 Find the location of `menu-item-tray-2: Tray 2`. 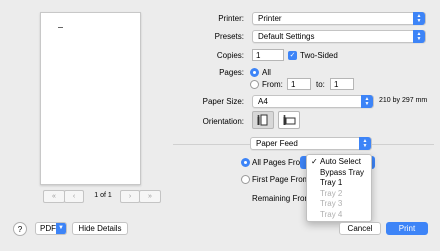

menu-item-tray-2: Tray 2 is located at coordinates (339, 194).